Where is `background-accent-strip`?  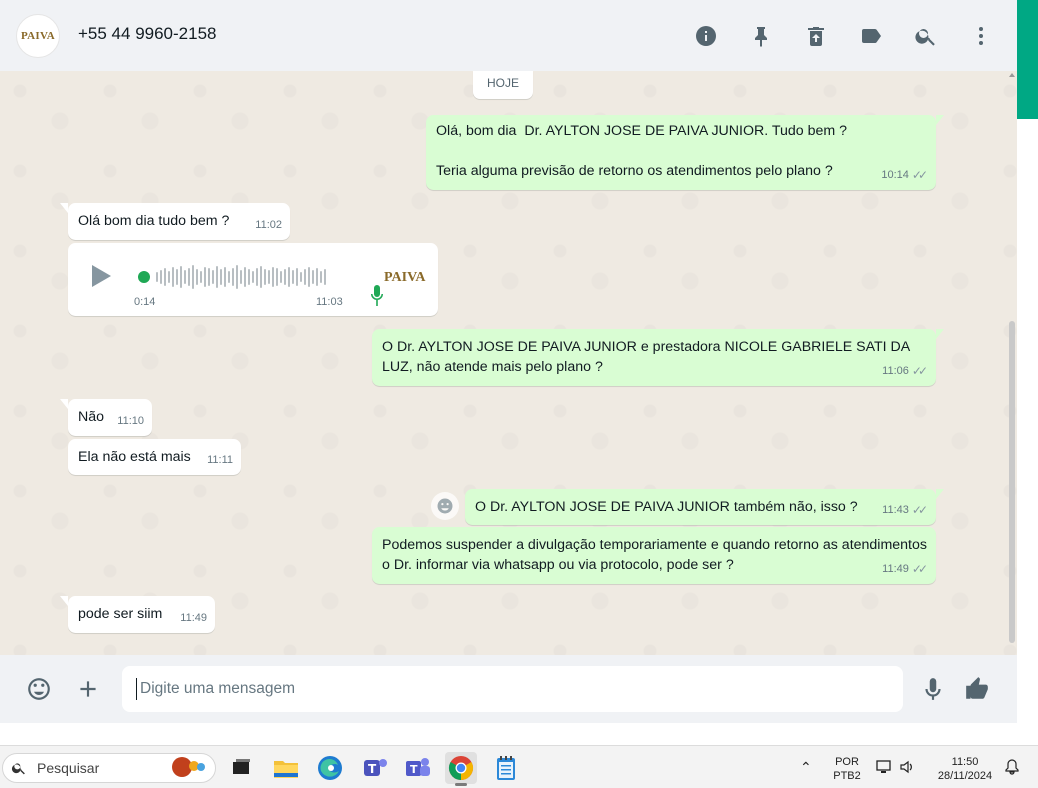
background-accent-strip is located at coordinates (1027, 59).